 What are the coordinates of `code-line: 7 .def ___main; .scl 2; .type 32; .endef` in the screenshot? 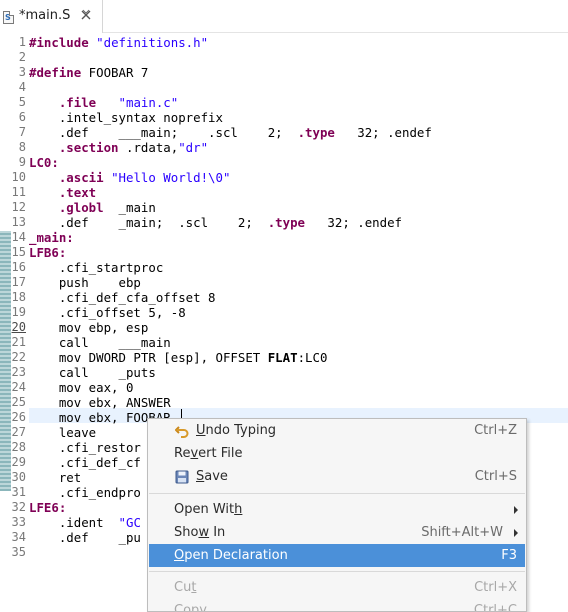 It's located at (284, 132).